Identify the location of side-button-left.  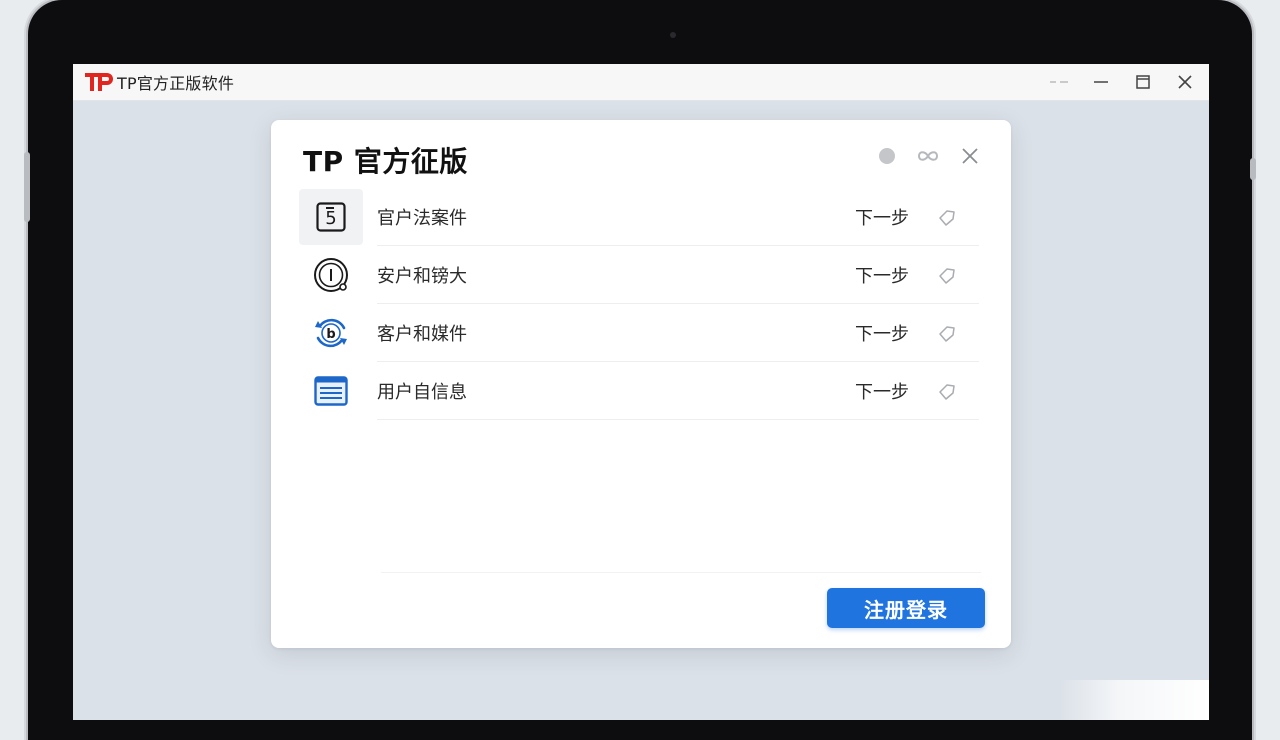
(27, 187).